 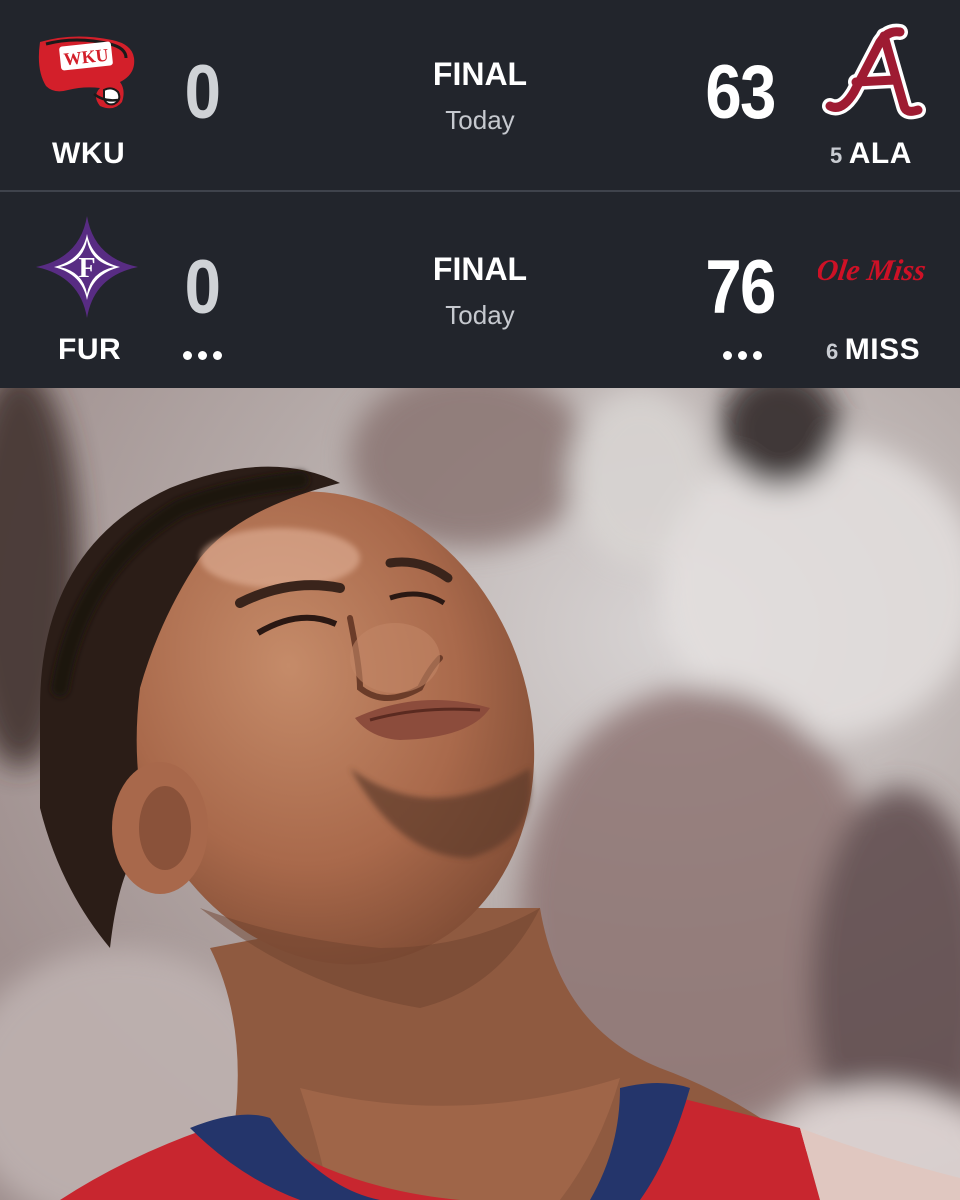 I want to click on away-team-abbr: FUR, so click(x=90, y=349).